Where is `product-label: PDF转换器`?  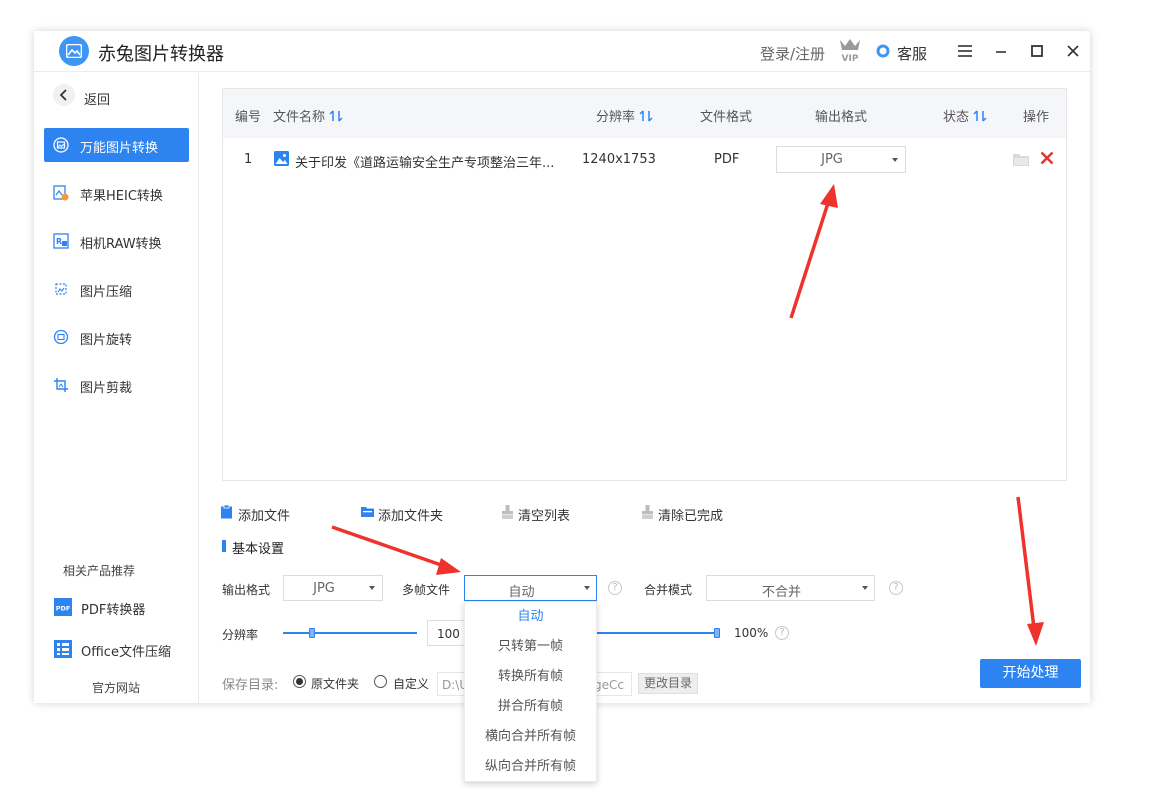
product-label: PDF转换器 is located at coordinates (113, 610).